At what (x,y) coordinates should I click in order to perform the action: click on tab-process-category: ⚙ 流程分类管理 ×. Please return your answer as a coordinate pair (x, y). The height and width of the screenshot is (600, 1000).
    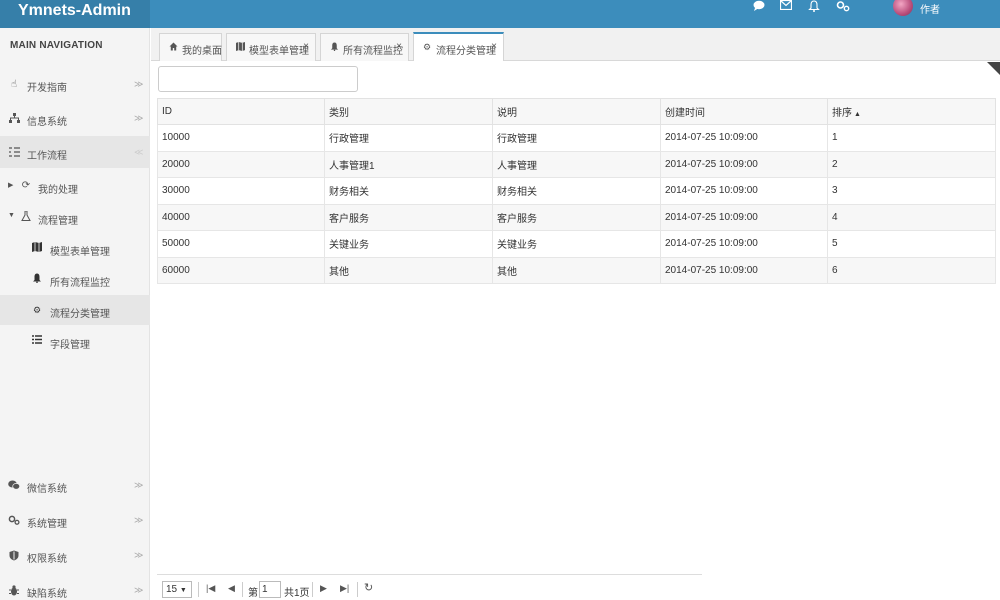
    Looking at the image, I should click on (458, 46).